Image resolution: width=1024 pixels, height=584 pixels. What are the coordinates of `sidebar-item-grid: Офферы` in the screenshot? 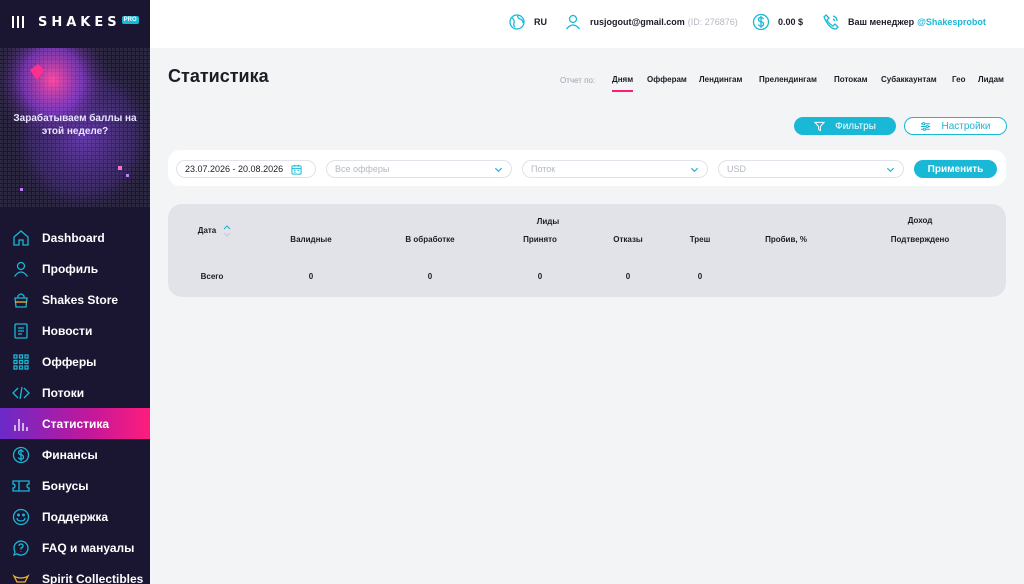 It's located at (75, 361).